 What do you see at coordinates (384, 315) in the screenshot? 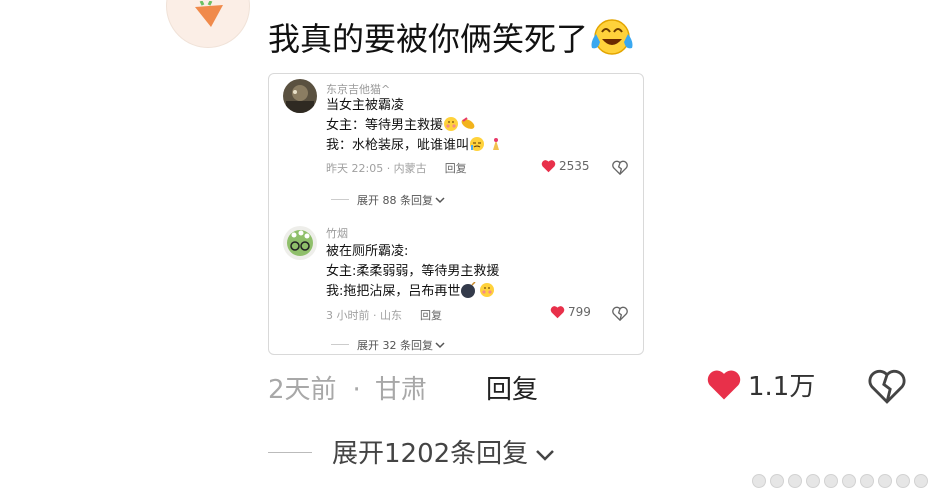
I see `reply-meta: 3 小时前 · 山东 回复` at bounding box center [384, 315].